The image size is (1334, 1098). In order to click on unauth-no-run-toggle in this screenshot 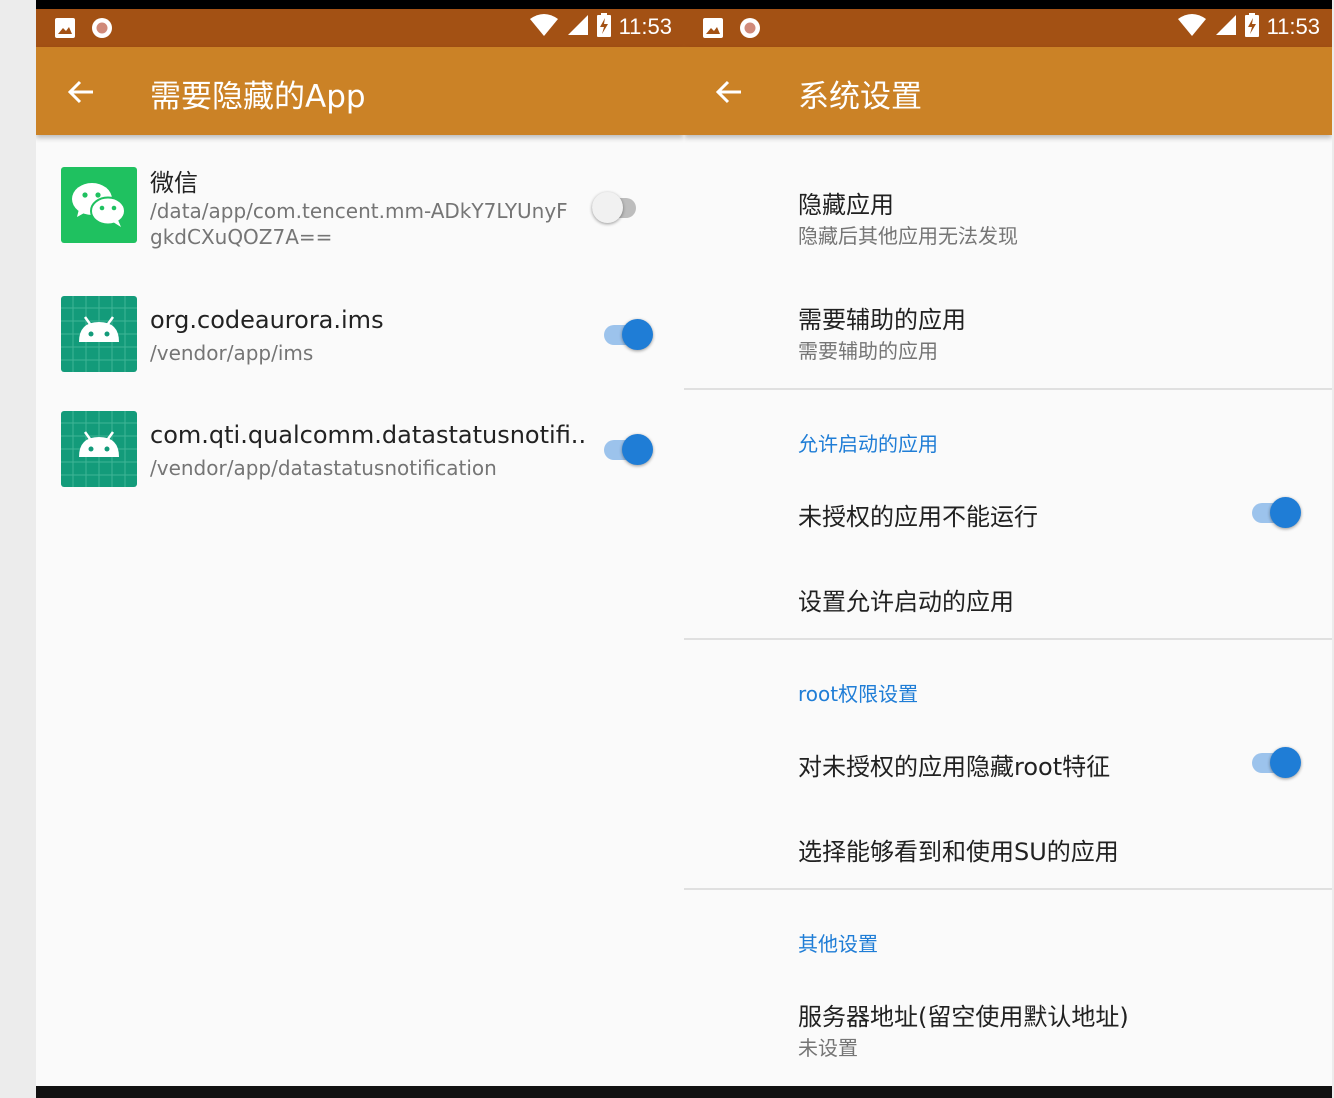, I will do `click(1278, 512)`.